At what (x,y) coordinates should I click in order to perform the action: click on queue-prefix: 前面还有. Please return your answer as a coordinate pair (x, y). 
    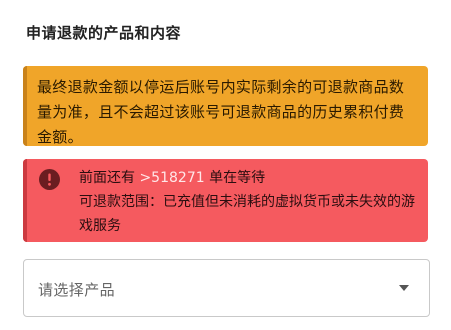
    Looking at the image, I should click on (107, 178).